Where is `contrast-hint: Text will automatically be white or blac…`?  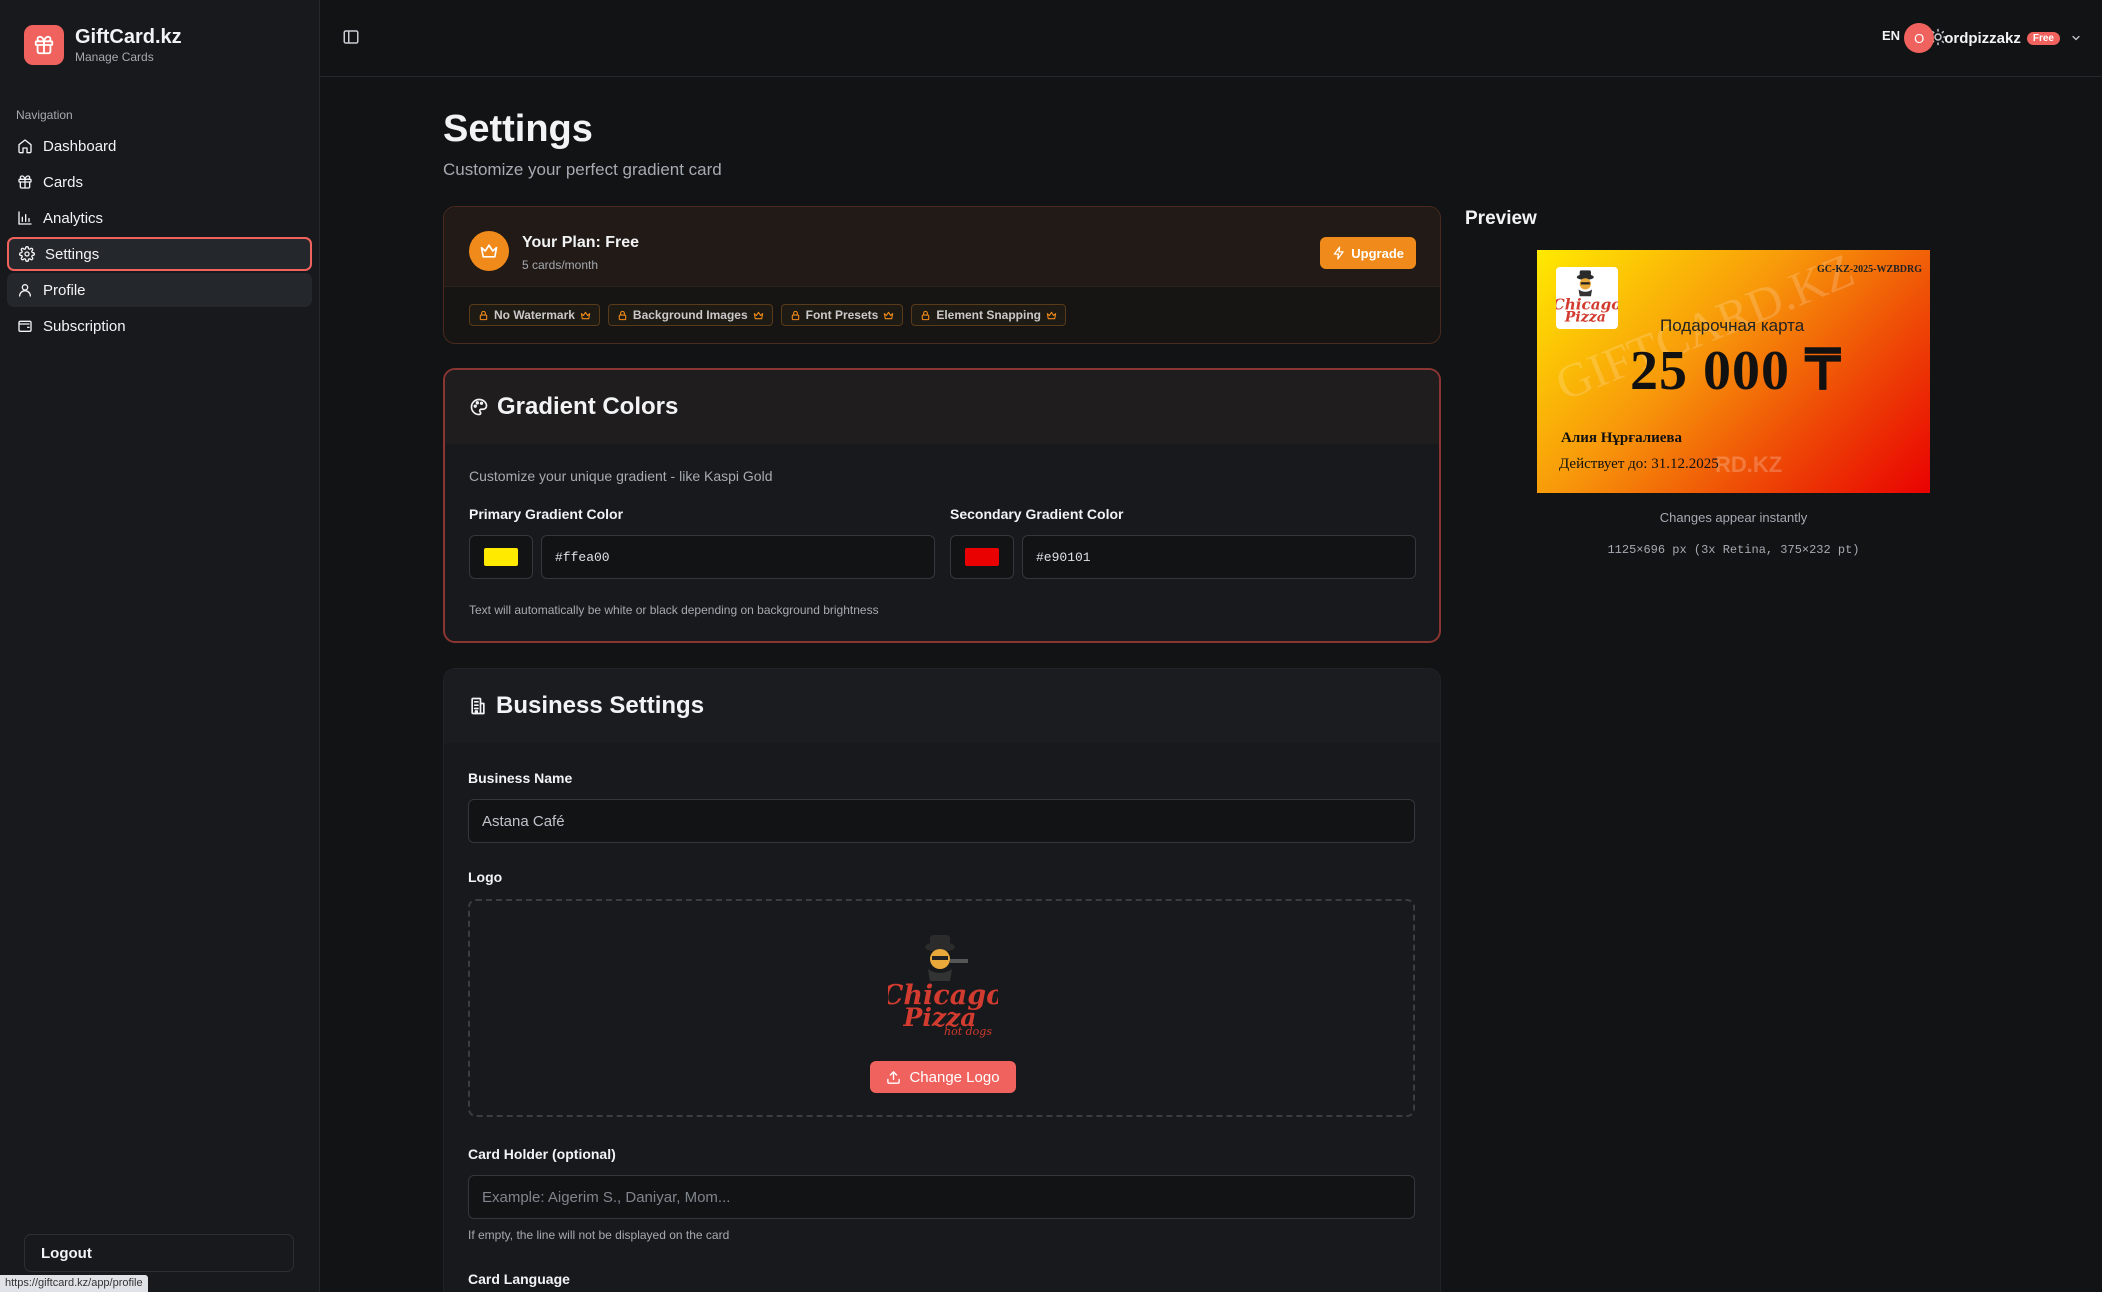 contrast-hint: Text will automatically be white or blac… is located at coordinates (674, 610).